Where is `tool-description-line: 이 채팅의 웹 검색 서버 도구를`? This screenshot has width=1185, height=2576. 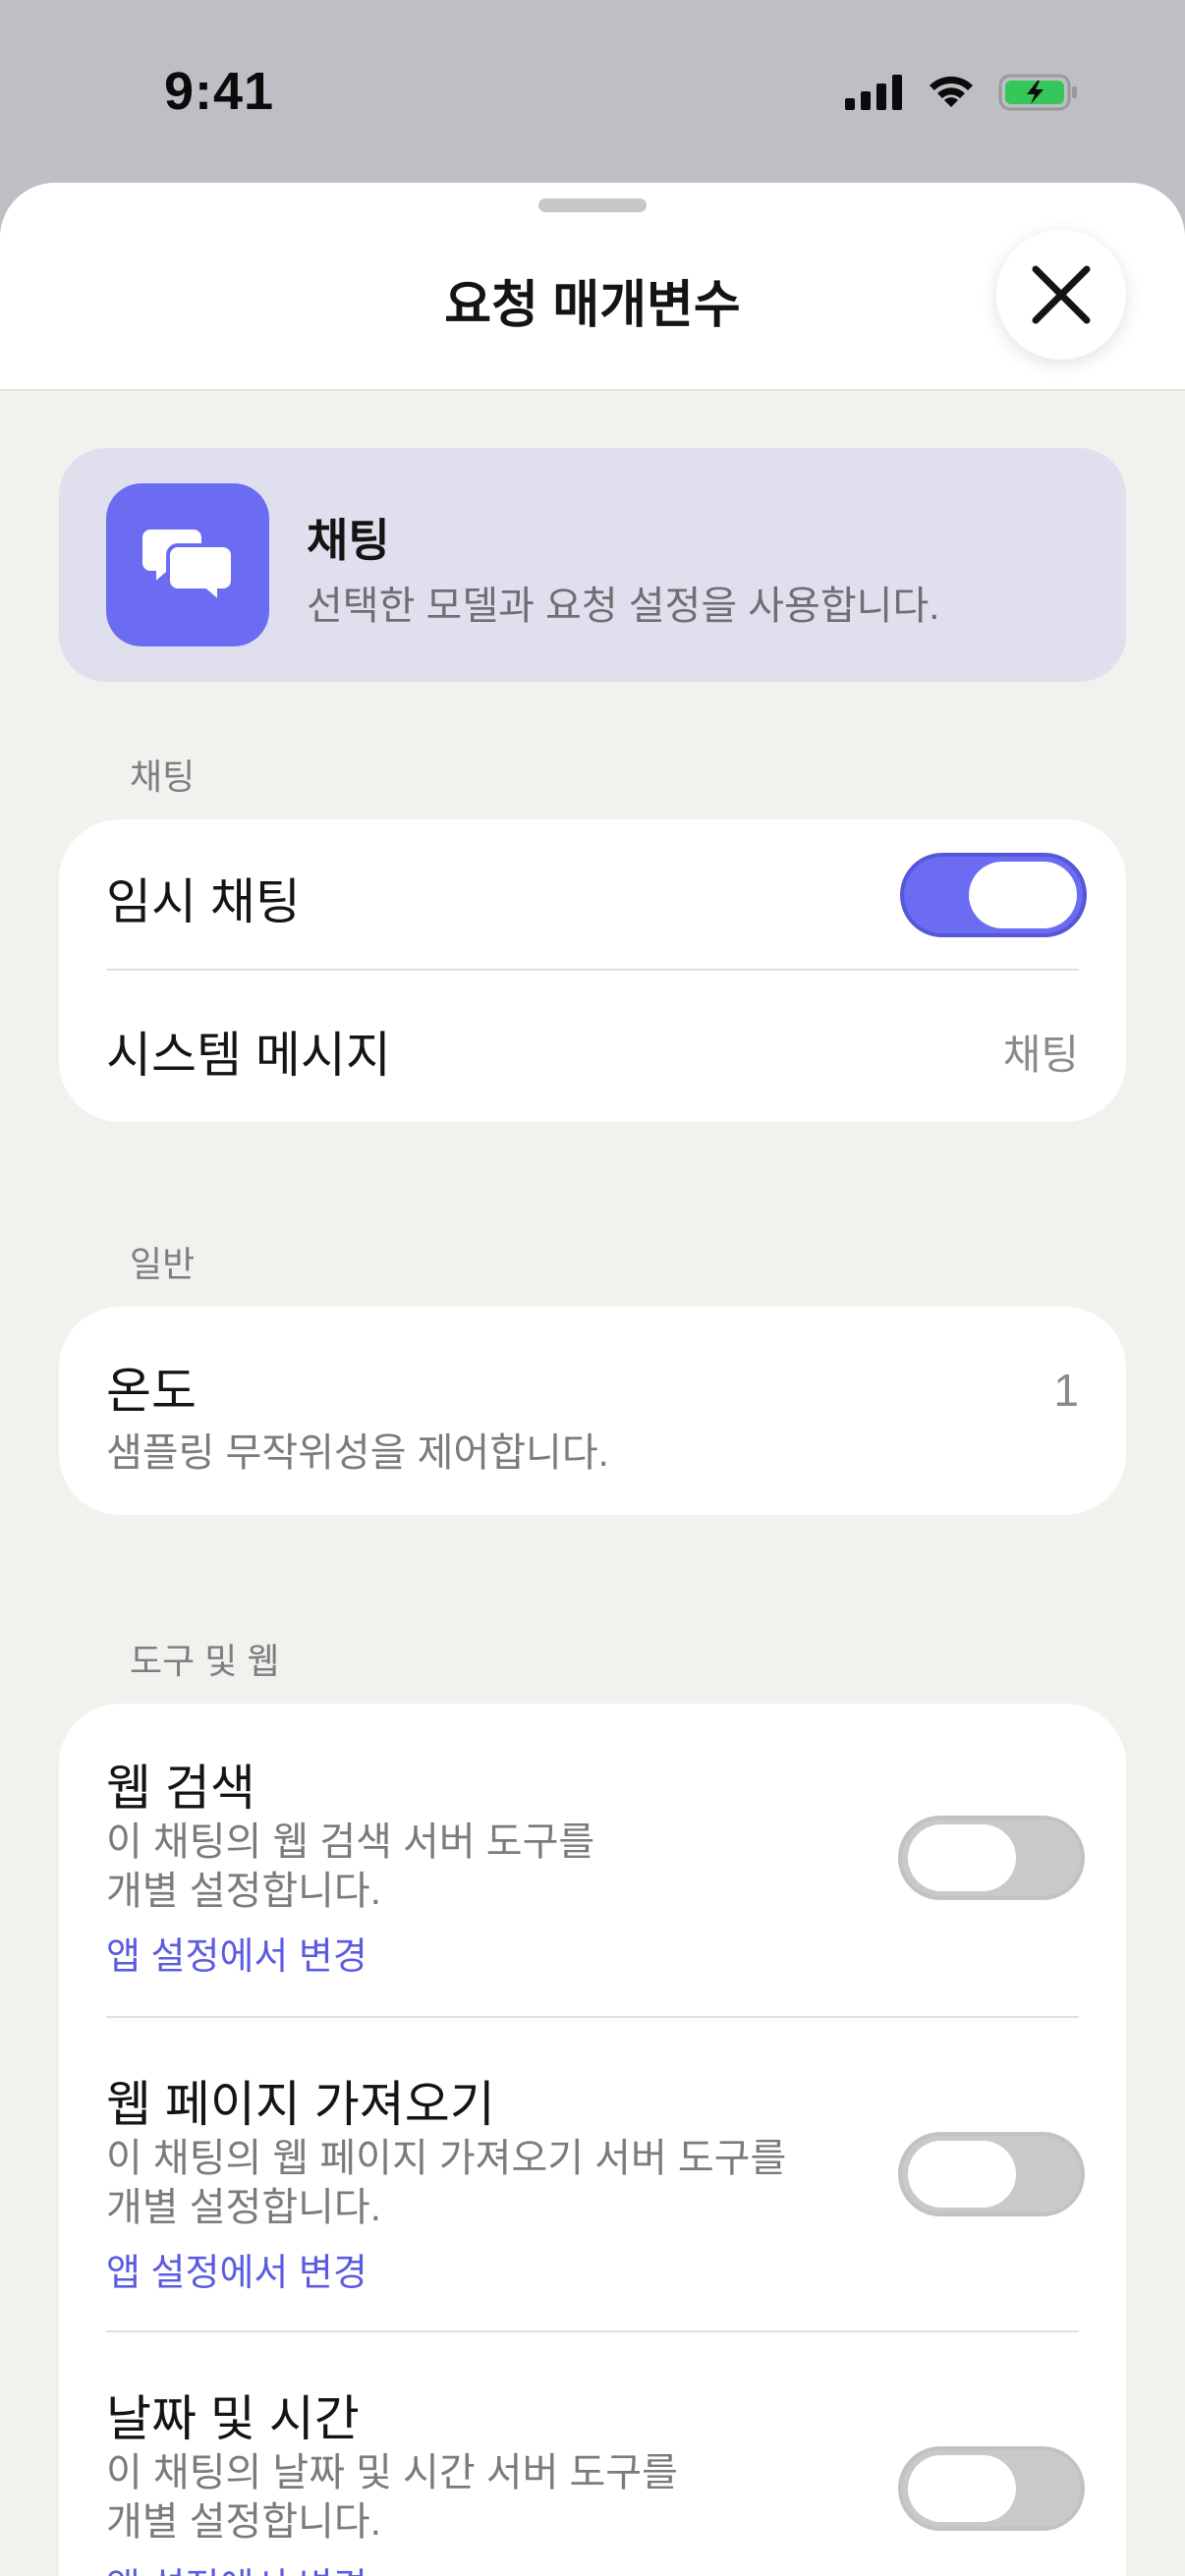
tool-description-line: 이 채팅의 웹 검색 서버 도구를 is located at coordinates (351, 1842).